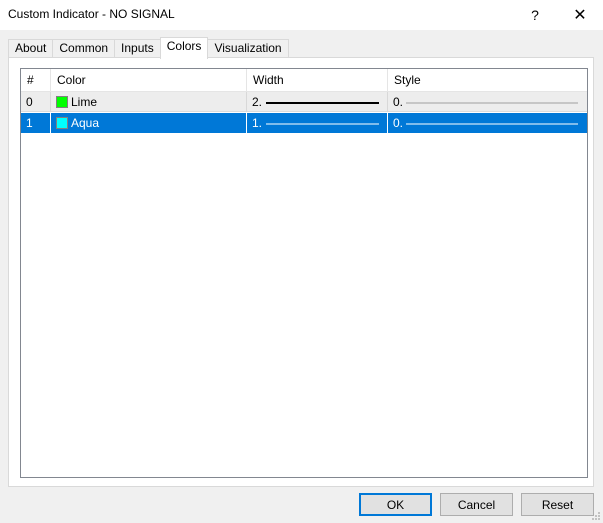 The image size is (603, 523). Describe the element at coordinates (31, 49) in the screenshot. I see `tab-about: About` at that location.